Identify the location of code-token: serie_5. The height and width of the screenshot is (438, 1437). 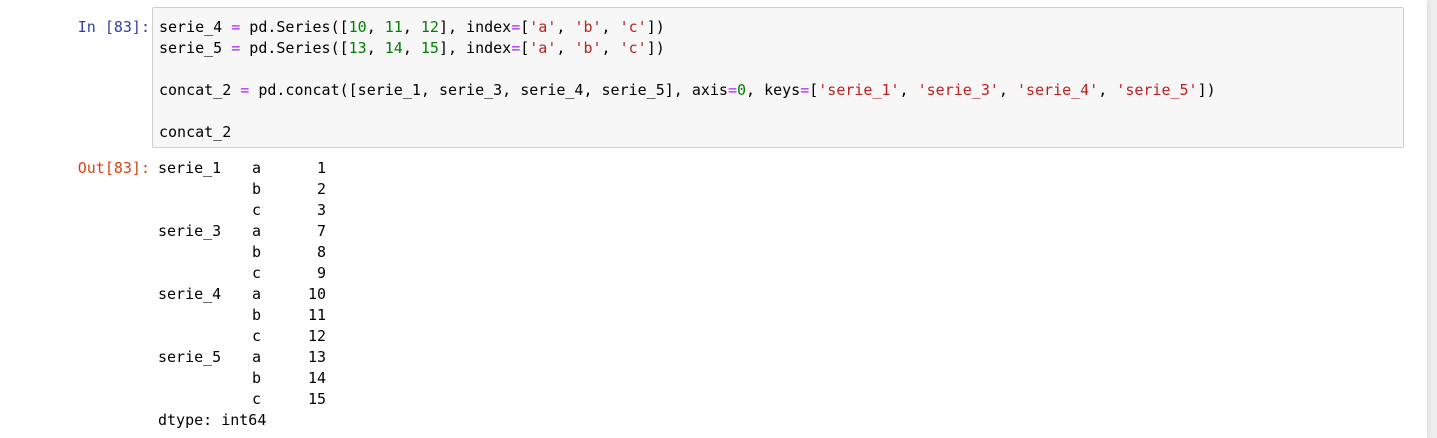
(195, 48).